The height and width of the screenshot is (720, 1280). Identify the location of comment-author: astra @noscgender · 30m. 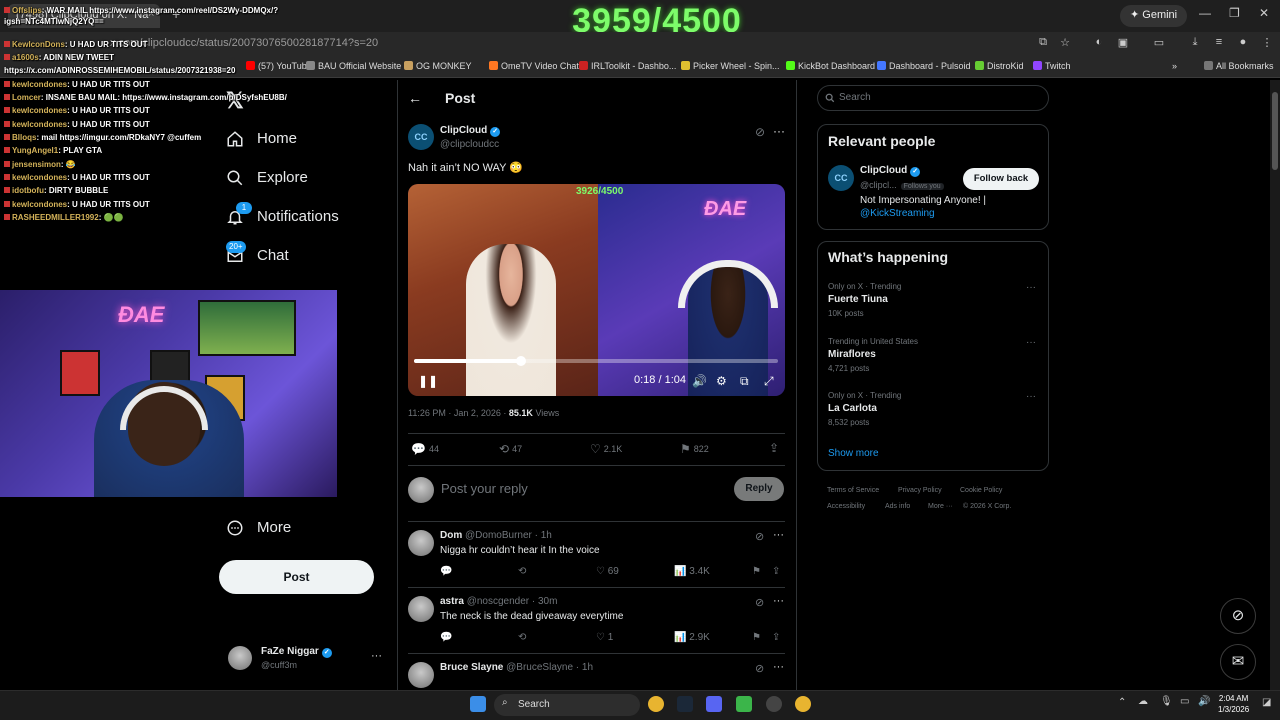
(498, 601).